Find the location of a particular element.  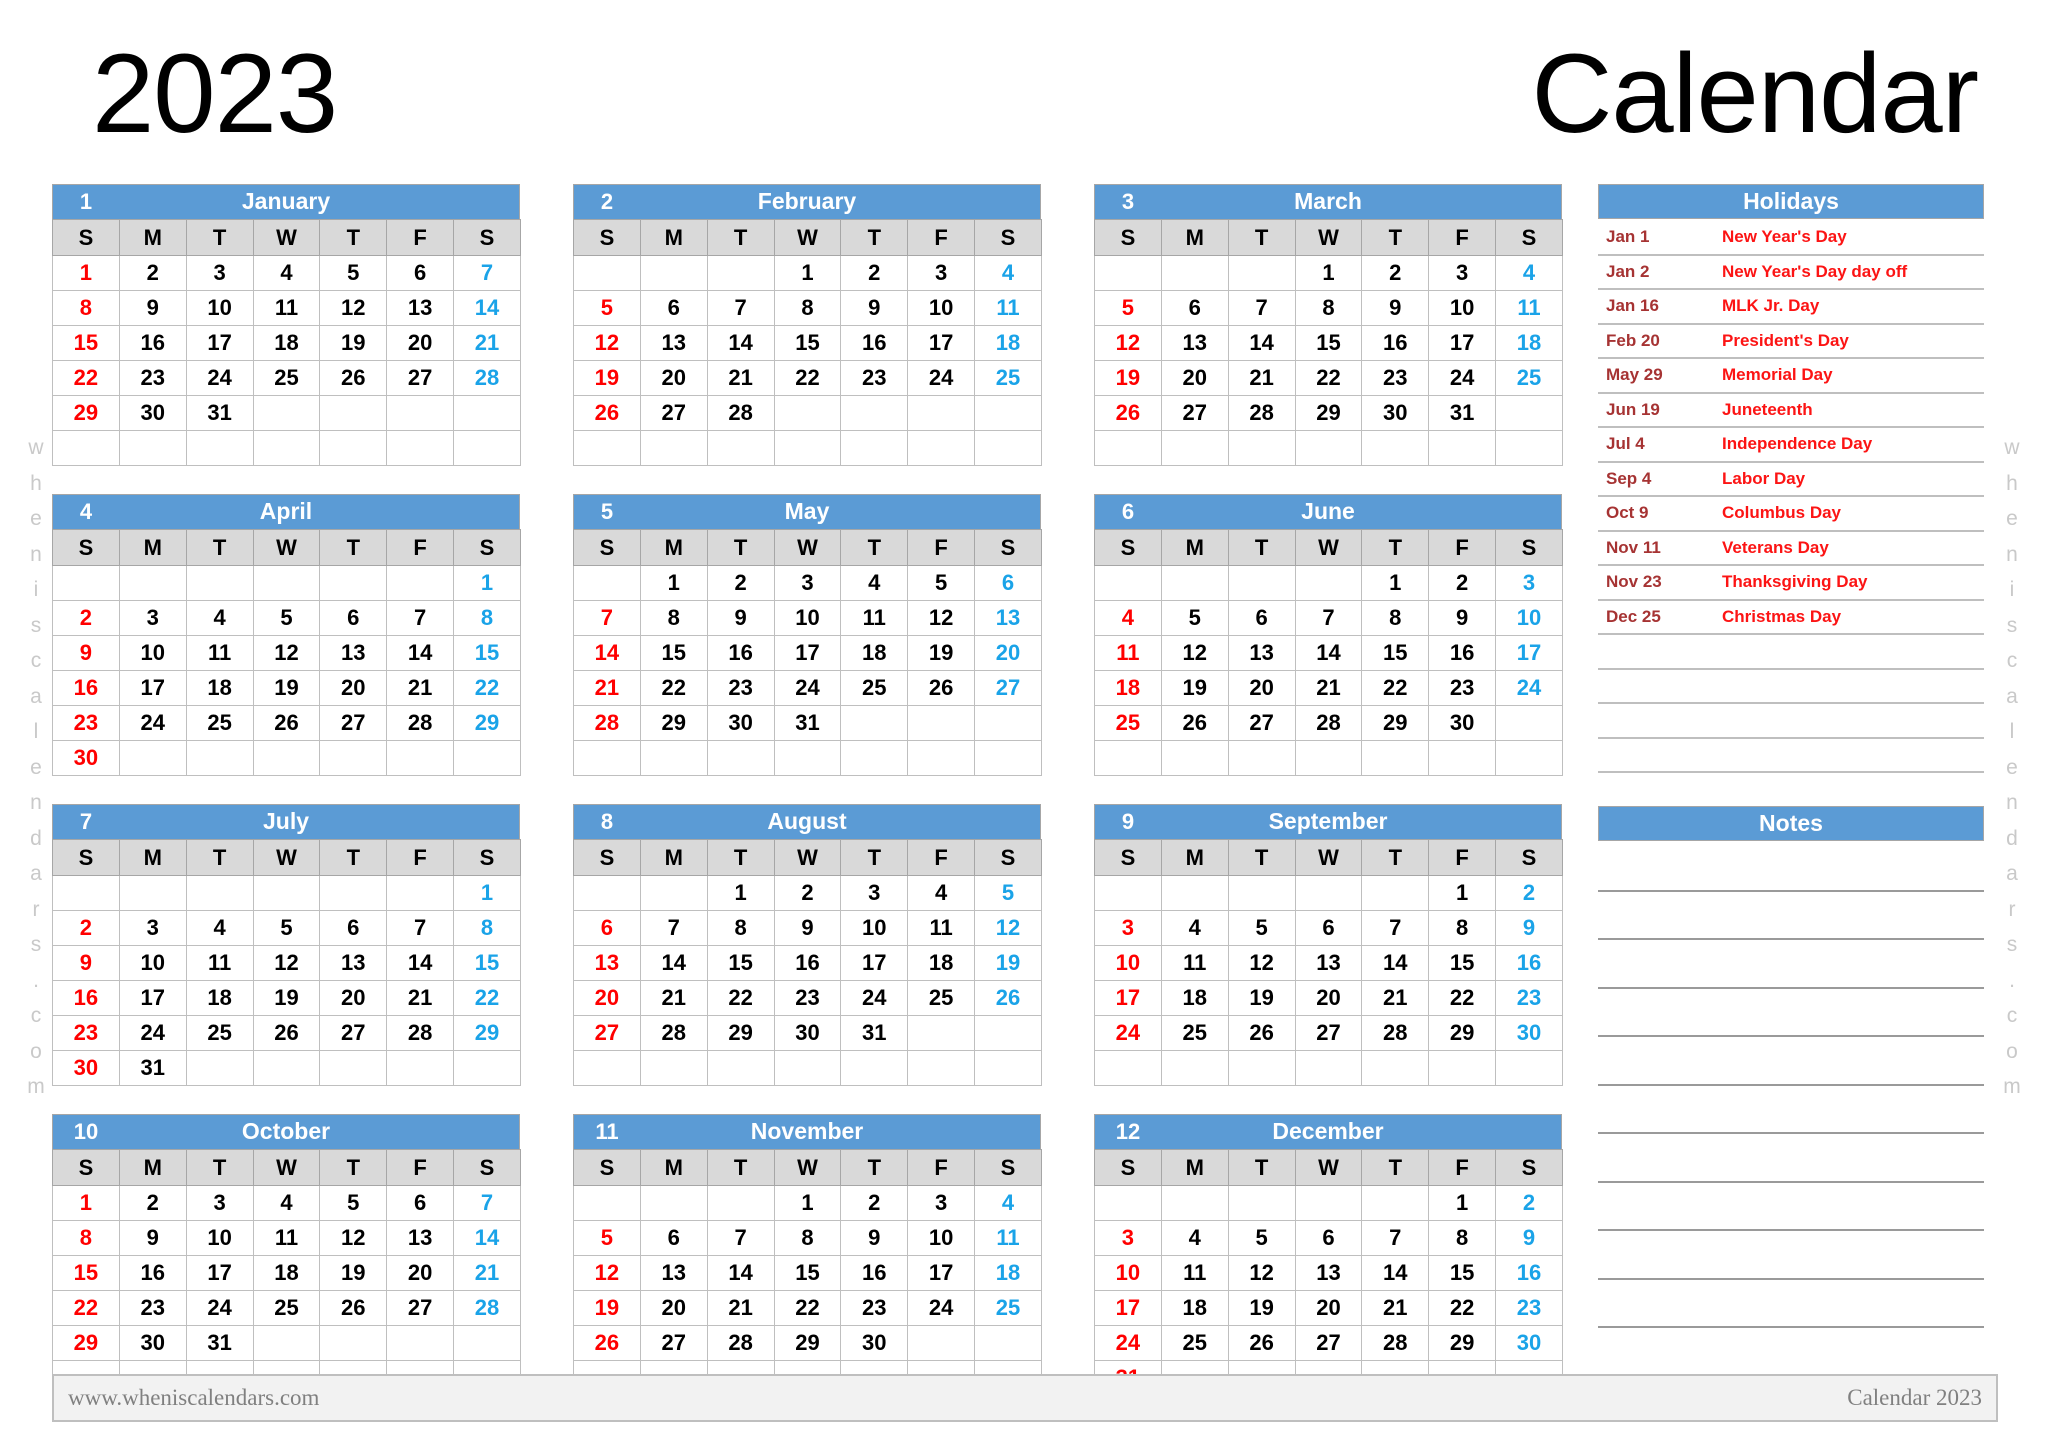

day-cell: 19 is located at coordinates (1261, 1308).